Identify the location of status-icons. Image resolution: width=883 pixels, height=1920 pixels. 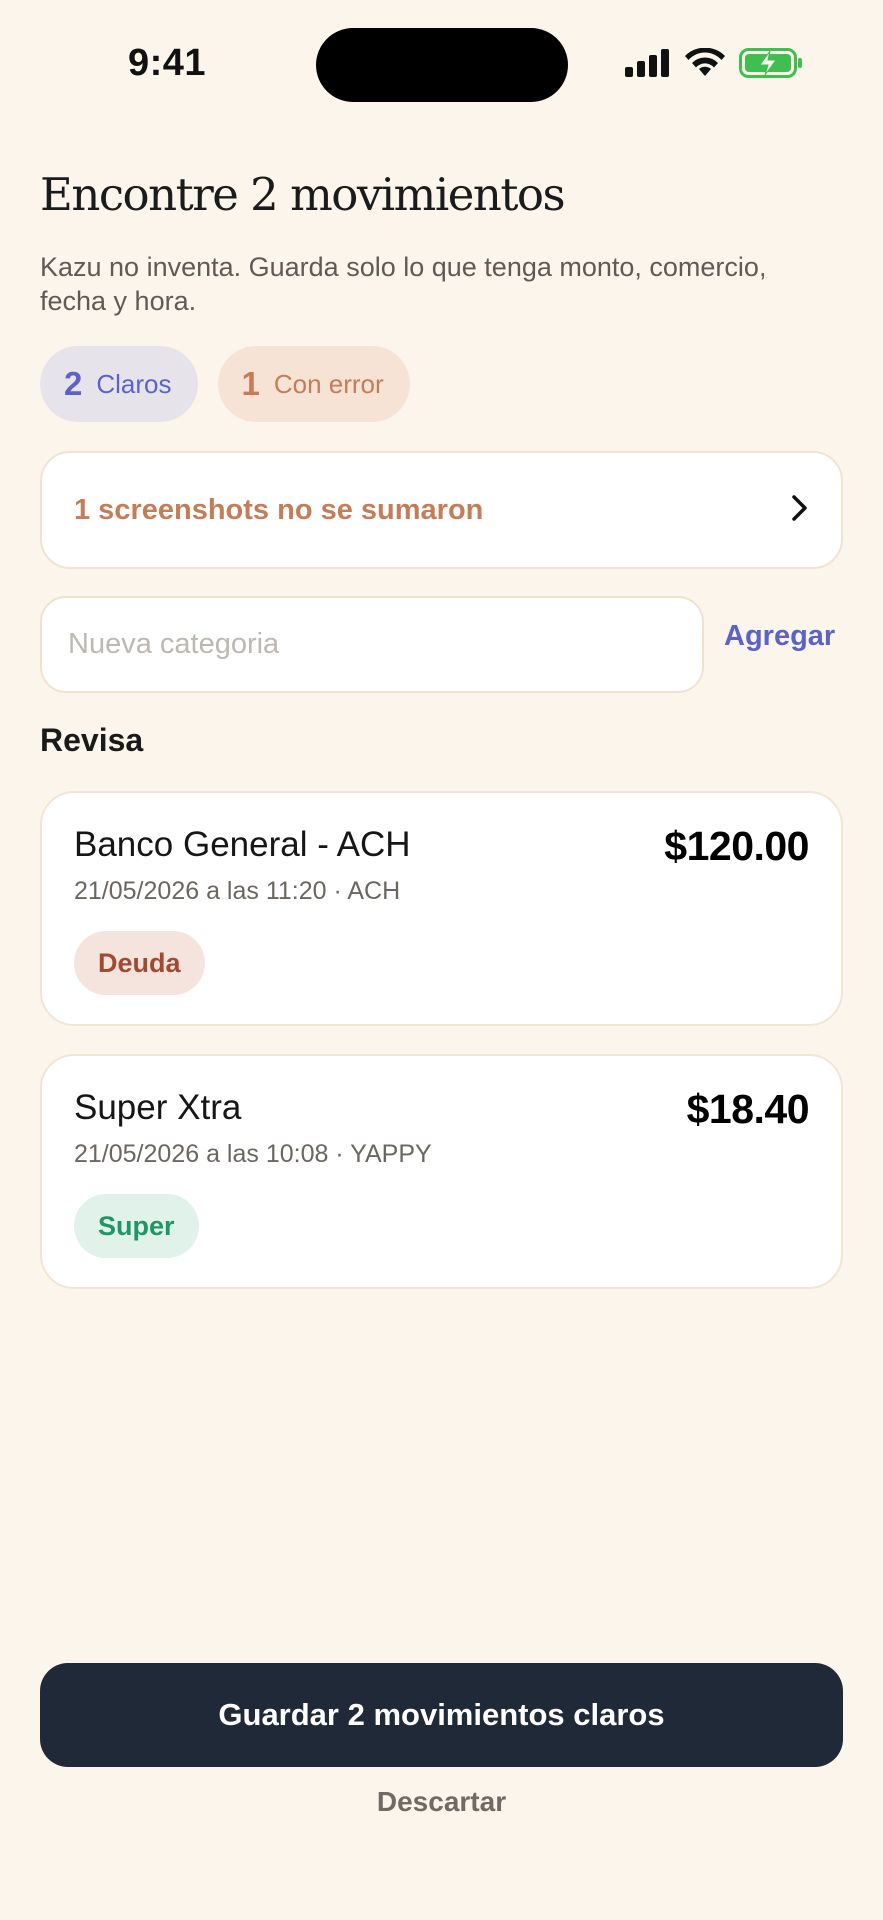
(714, 65).